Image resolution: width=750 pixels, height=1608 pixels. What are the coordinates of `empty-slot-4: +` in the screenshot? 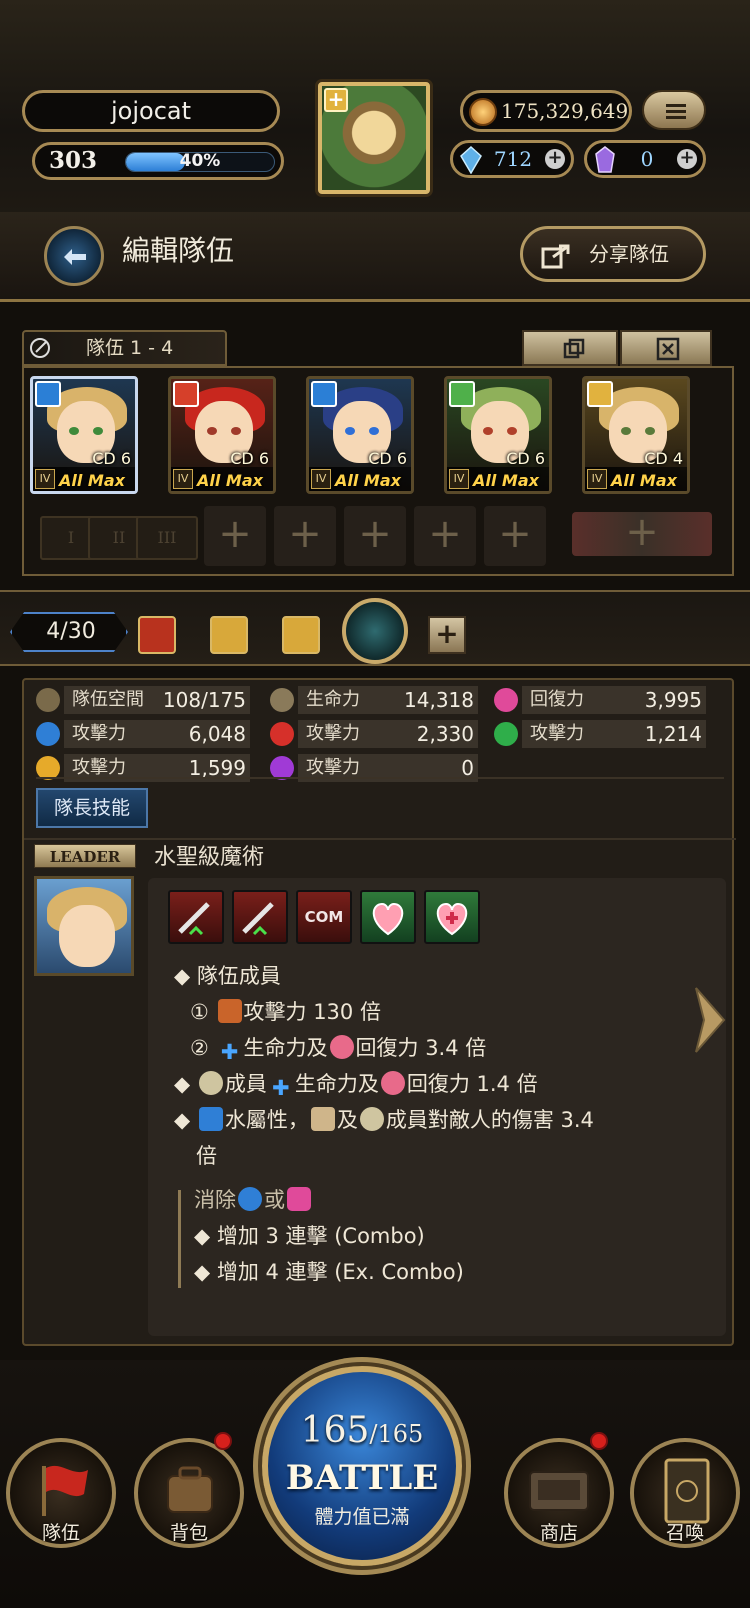 It's located at (445, 536).